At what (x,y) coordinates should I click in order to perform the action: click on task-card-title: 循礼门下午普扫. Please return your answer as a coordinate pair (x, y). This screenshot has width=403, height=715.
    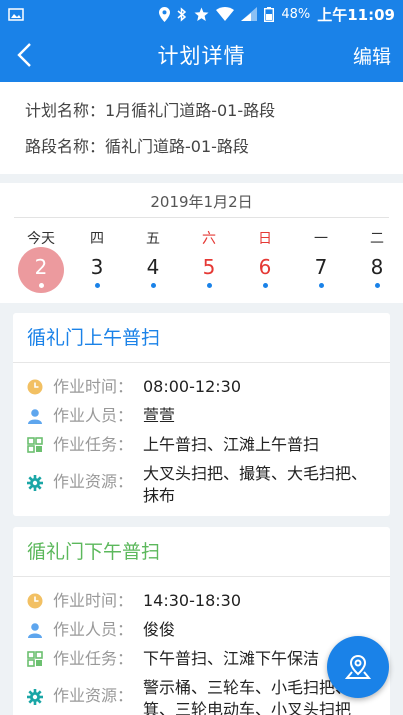
    Looking at the image, I should click on (201, 552).